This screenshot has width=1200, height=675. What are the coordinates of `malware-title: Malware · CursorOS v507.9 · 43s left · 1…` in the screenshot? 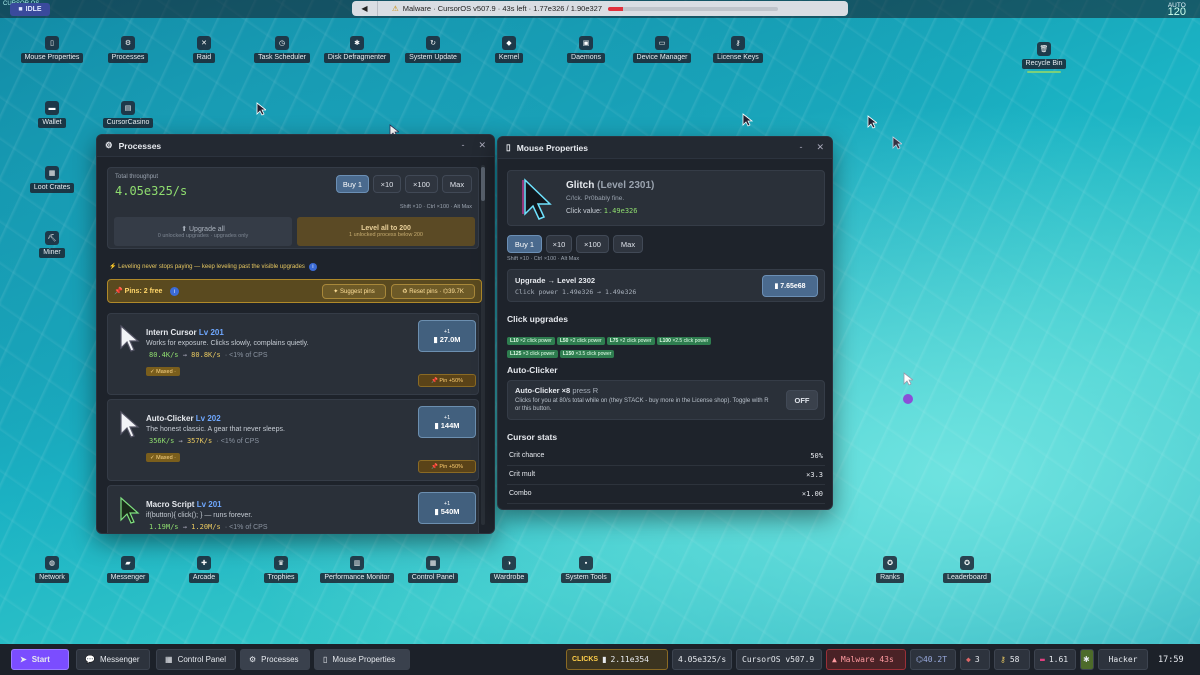 It's located at (502, 8).